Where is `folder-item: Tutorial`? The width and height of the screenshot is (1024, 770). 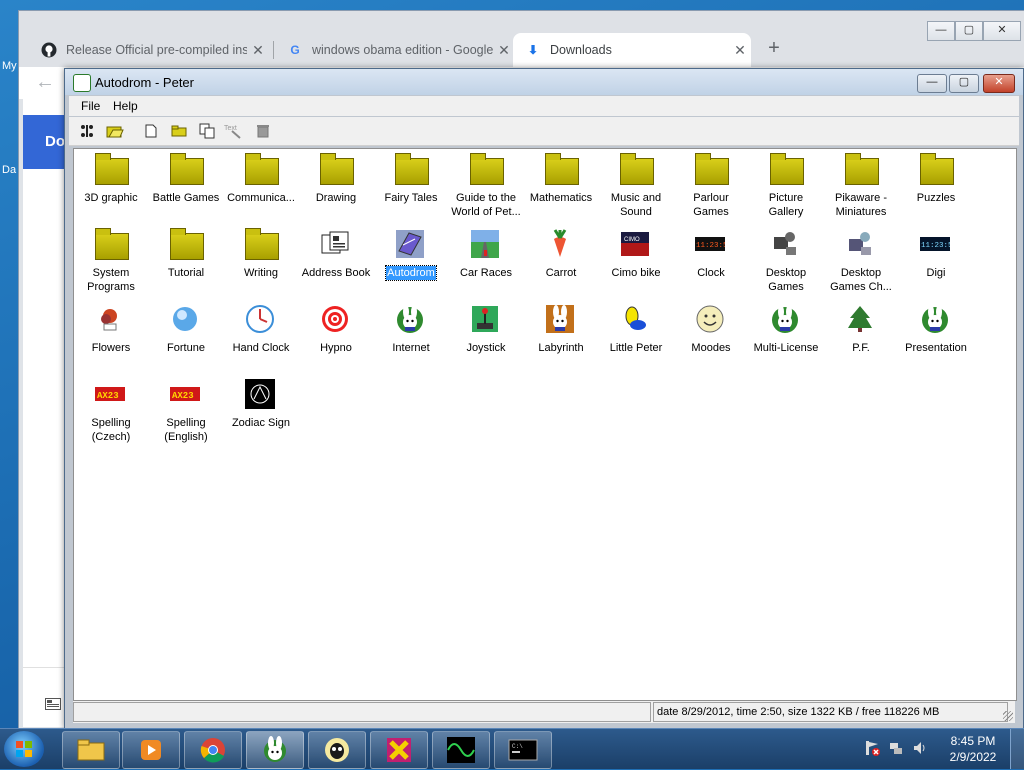 folder-item: Tutorial is located at coordinates (186, 254).